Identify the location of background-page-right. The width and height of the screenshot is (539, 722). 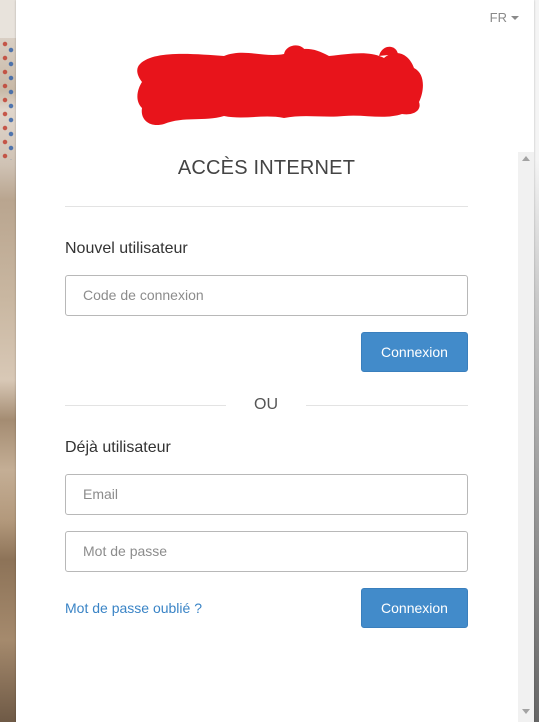
(536, 361).